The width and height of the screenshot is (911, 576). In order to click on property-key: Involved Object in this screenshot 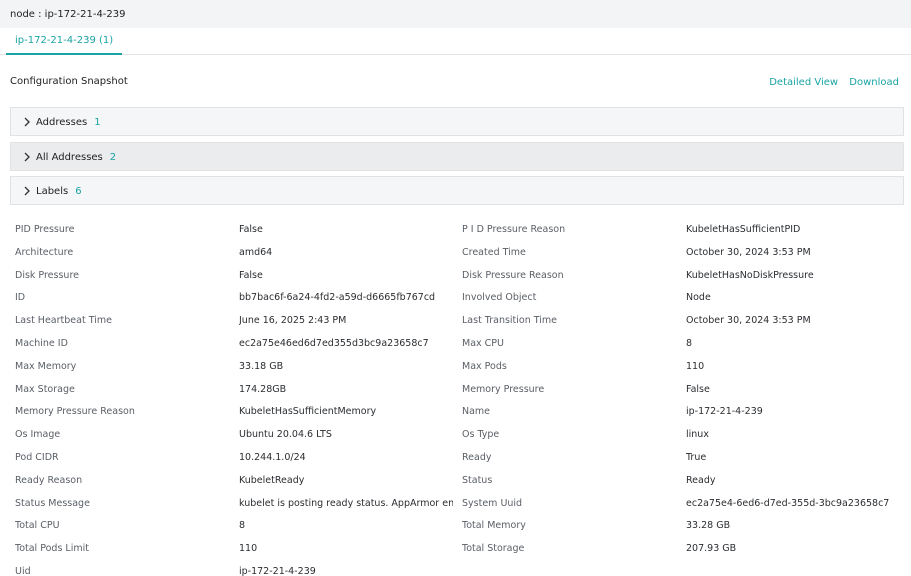, I will do `click(499, 298)`.